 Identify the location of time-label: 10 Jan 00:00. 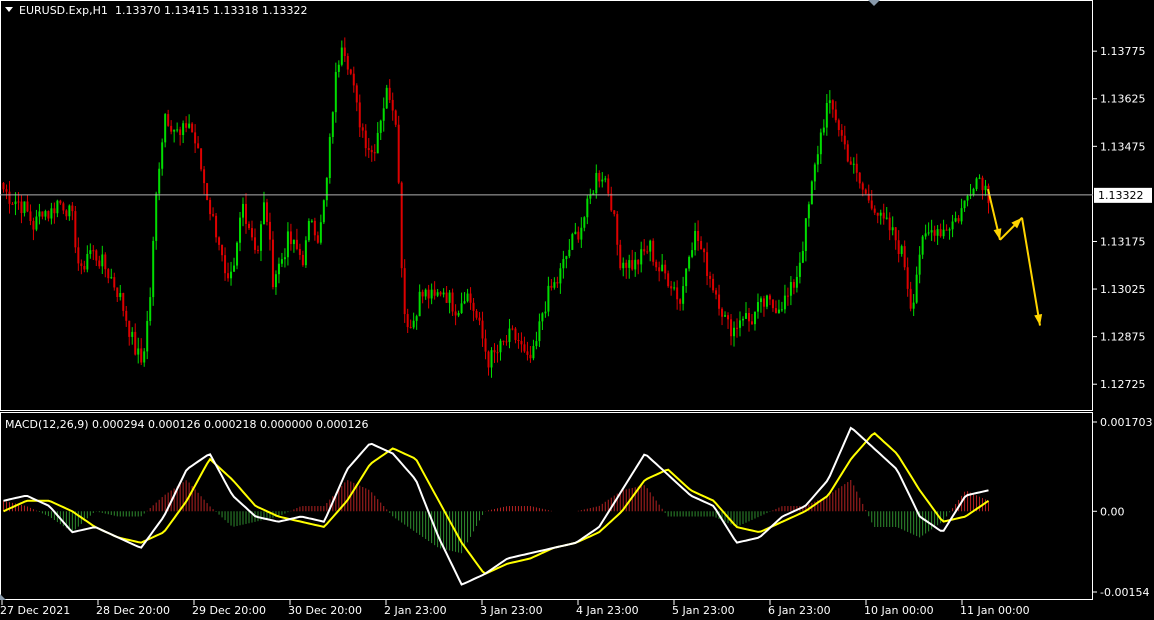
(899, 610).